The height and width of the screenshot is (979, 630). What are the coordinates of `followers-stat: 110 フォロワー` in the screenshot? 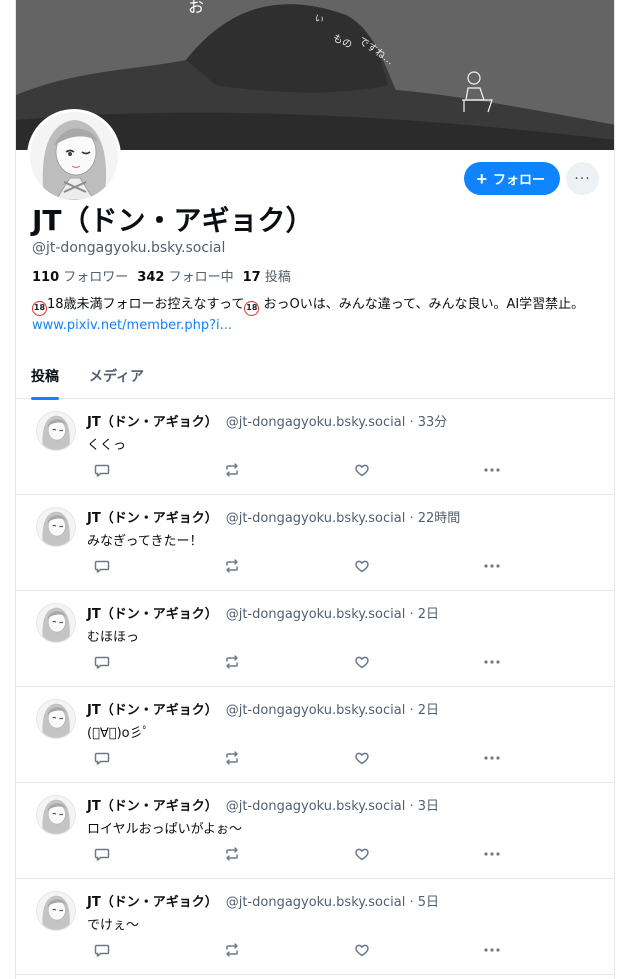 It's located at (80, 275).